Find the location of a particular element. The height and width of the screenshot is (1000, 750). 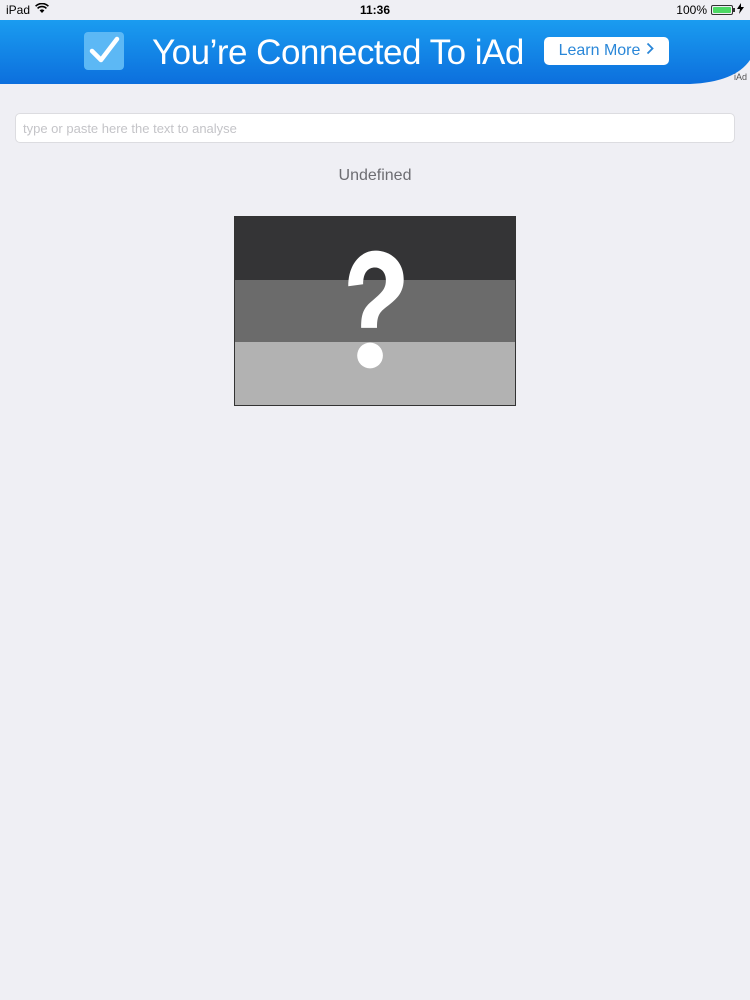

result-flag-image is located at coordinates (375, 311).